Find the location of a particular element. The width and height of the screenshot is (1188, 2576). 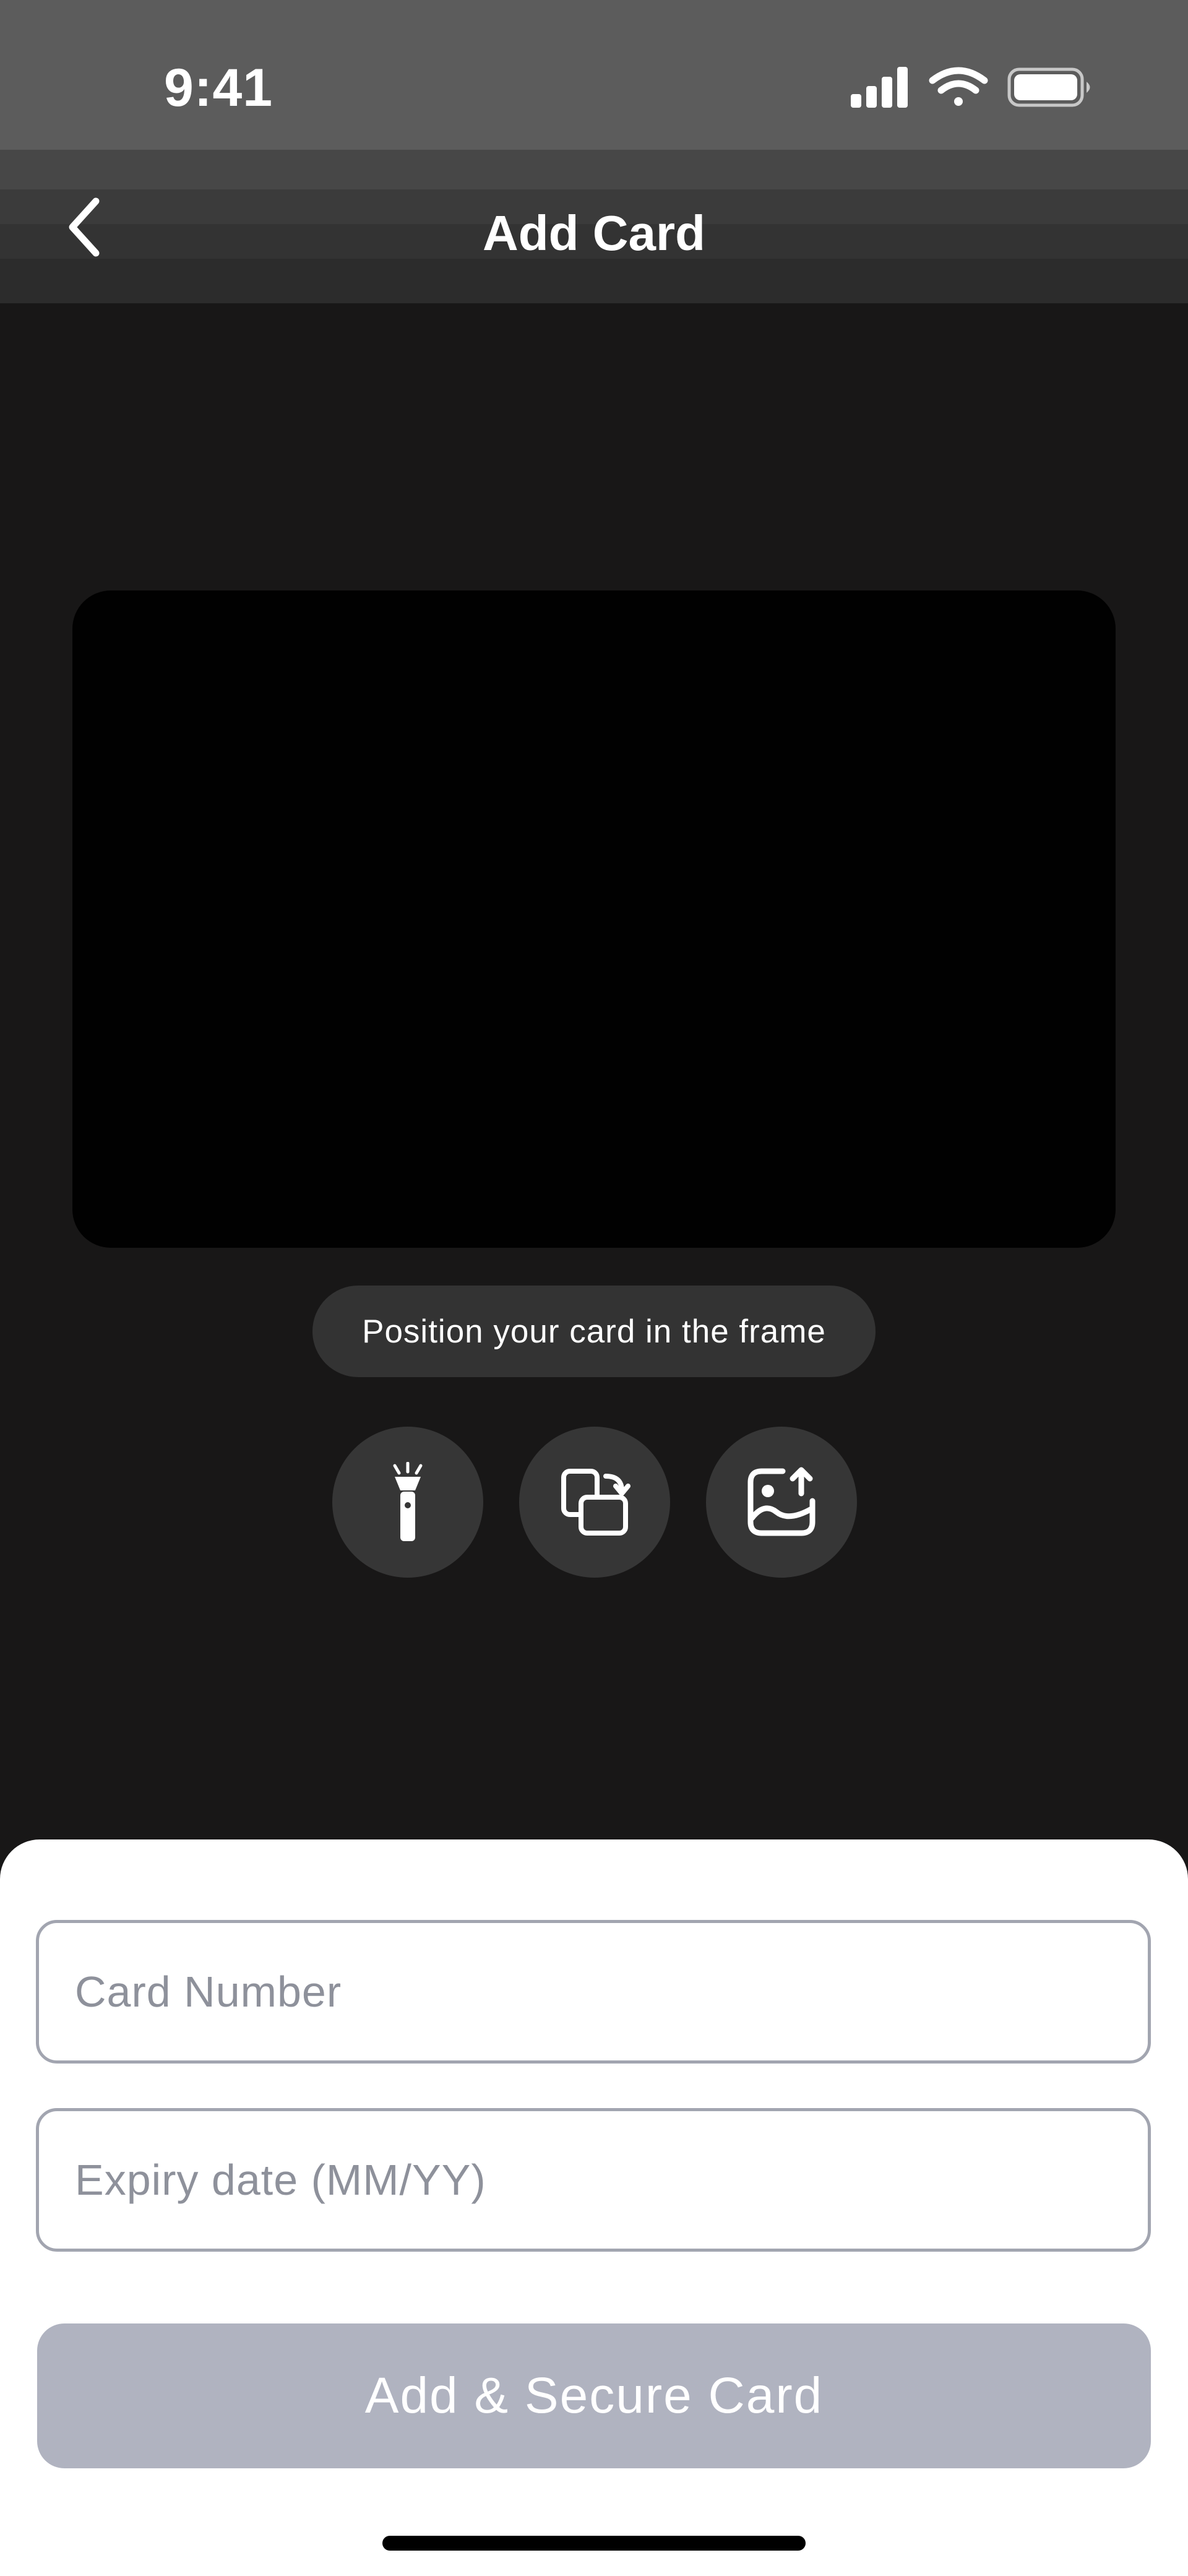

add-secure-card-button: Add & Secure Card is located at coordinates (594, 2395).